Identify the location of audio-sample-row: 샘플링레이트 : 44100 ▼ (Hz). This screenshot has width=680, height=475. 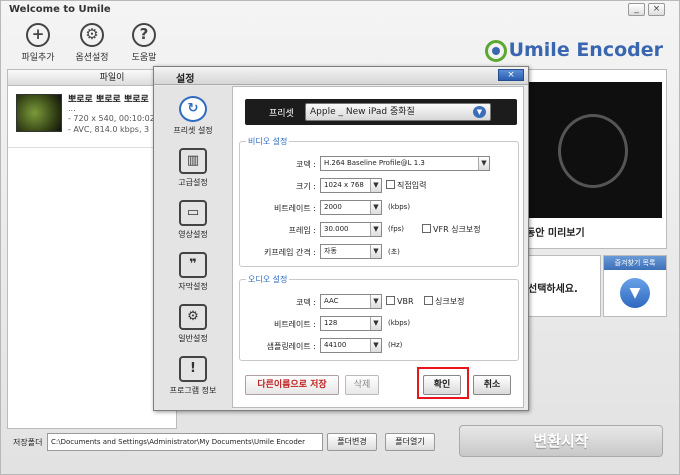
(380, 346).